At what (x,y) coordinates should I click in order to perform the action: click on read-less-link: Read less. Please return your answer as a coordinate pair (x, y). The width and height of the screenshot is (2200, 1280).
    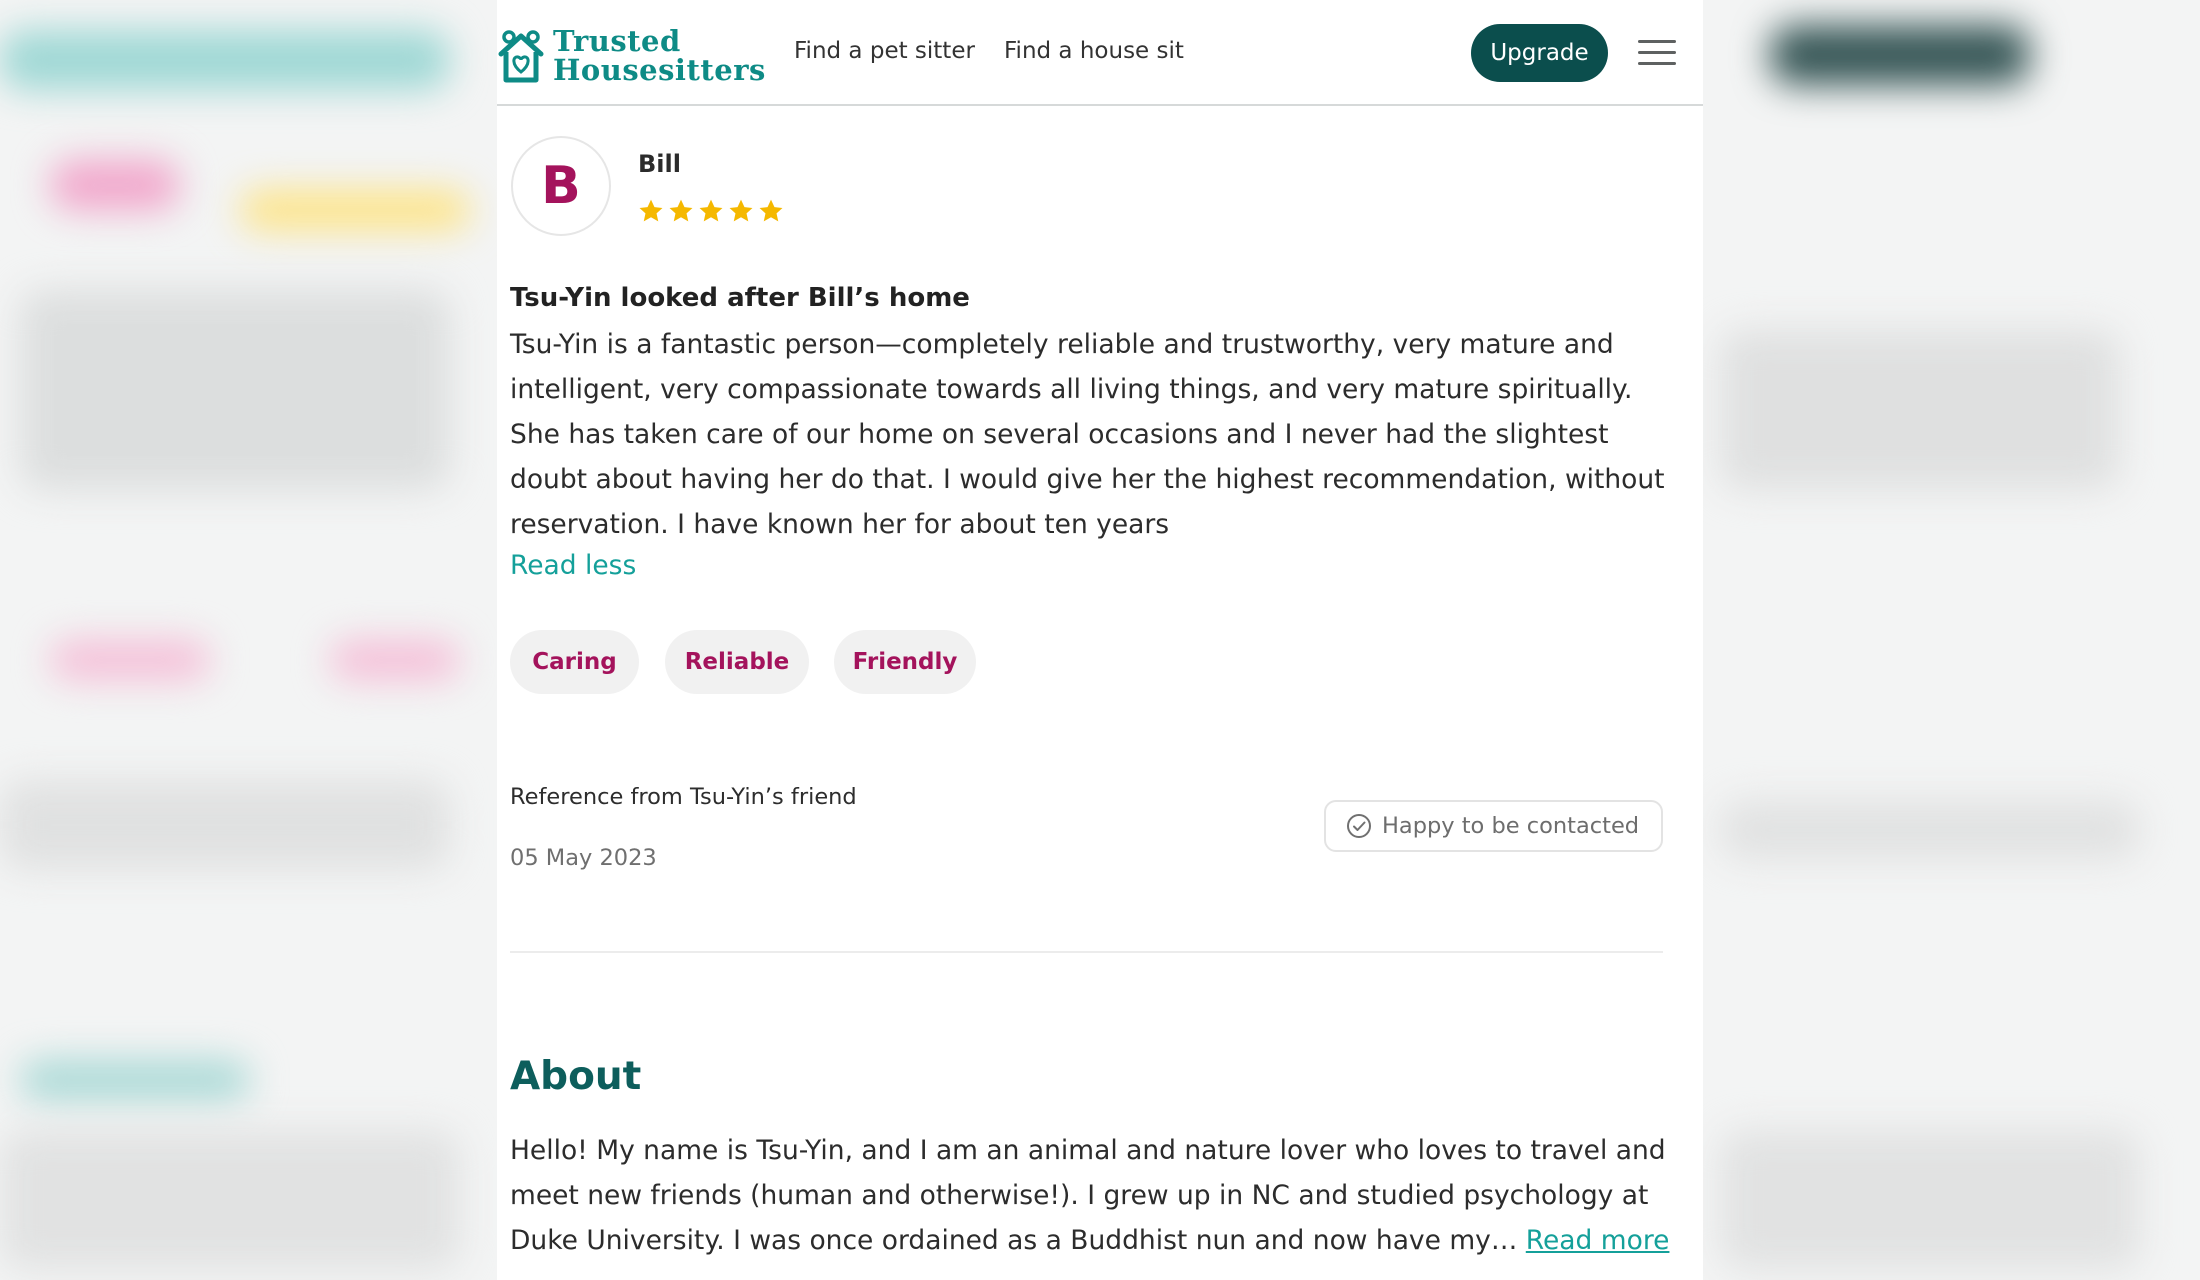
    Looking at the image, I should click on (573, 565).